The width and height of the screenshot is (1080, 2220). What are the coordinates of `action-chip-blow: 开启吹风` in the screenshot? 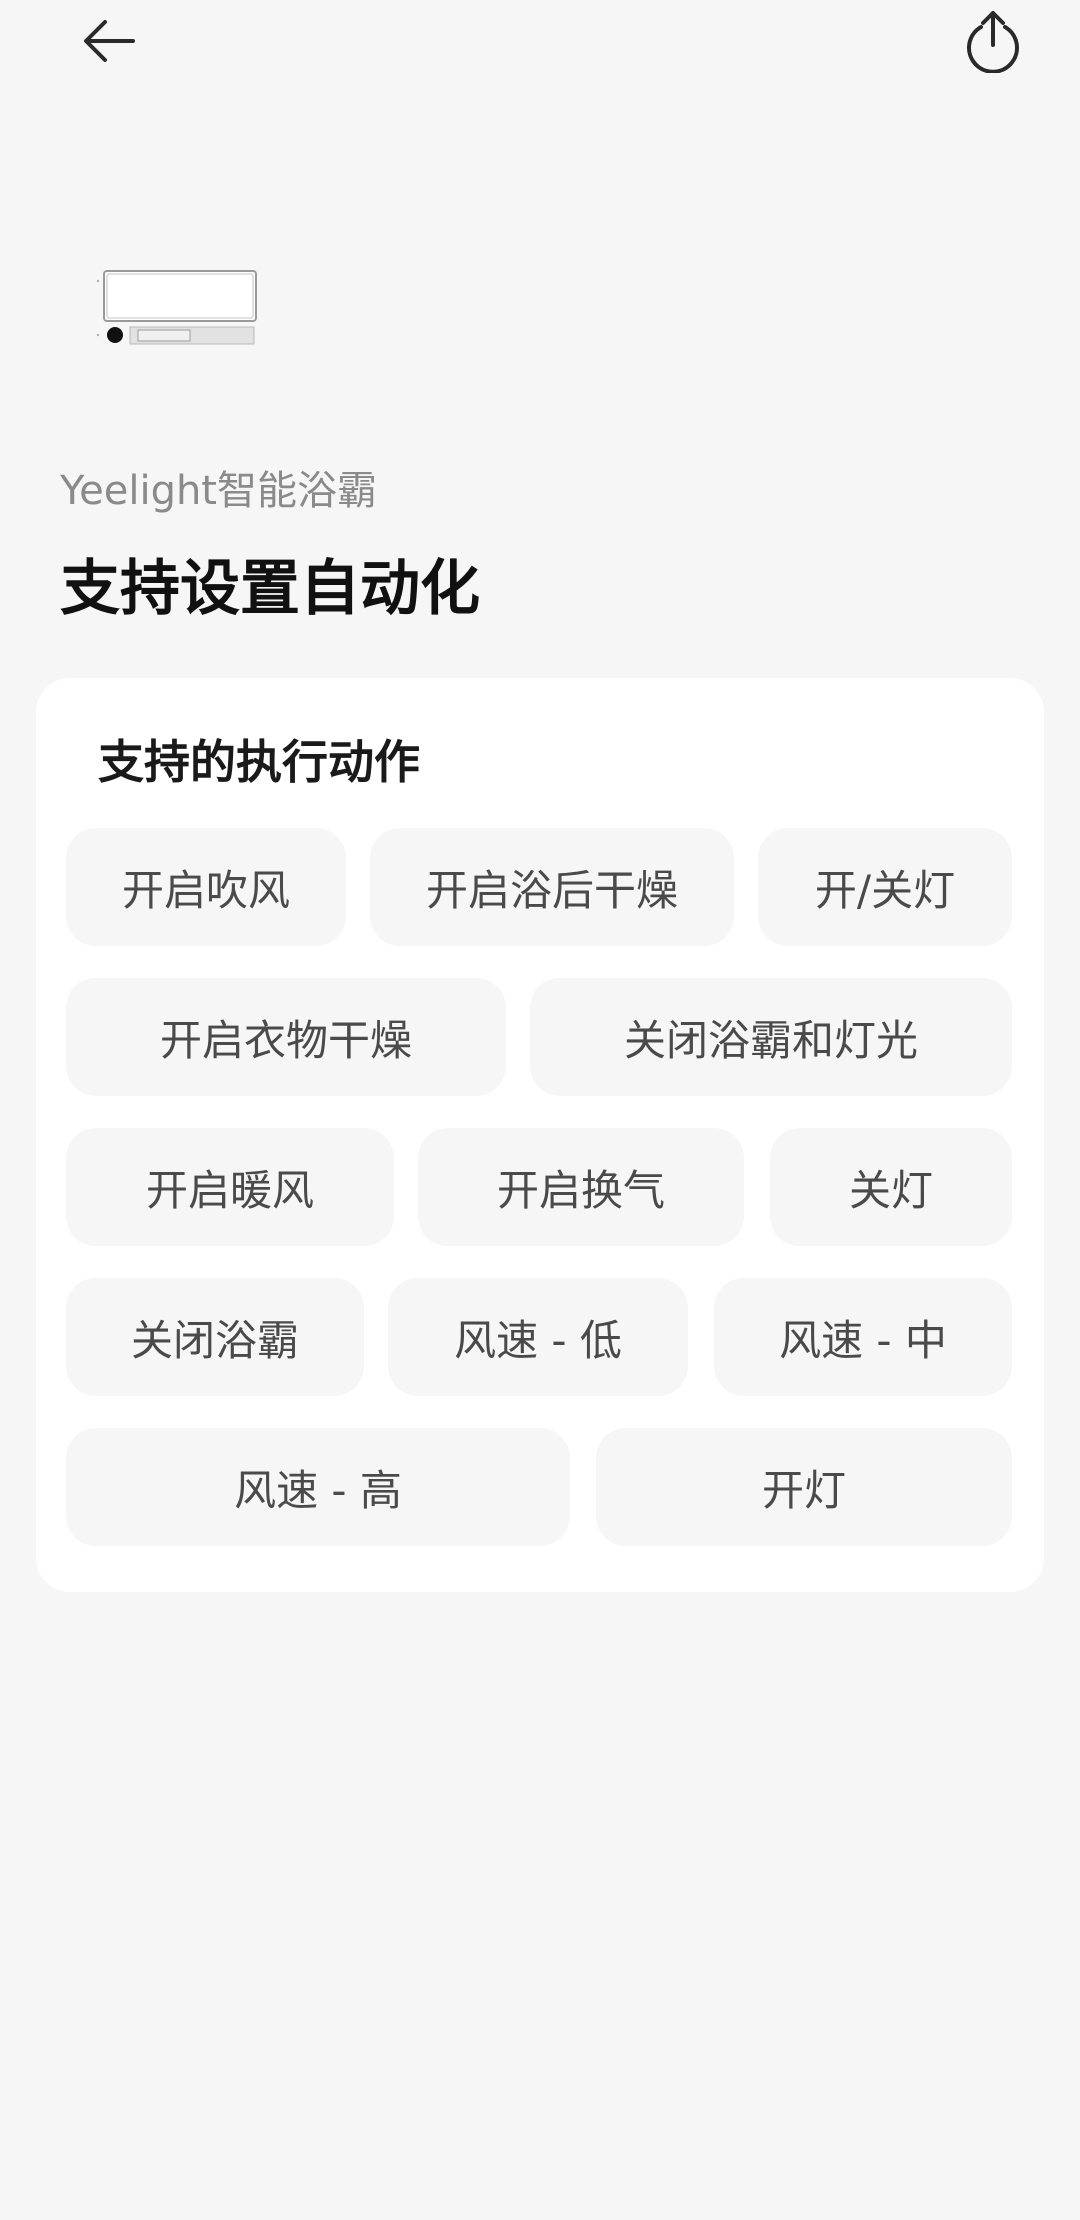 It's located at (206, 887).